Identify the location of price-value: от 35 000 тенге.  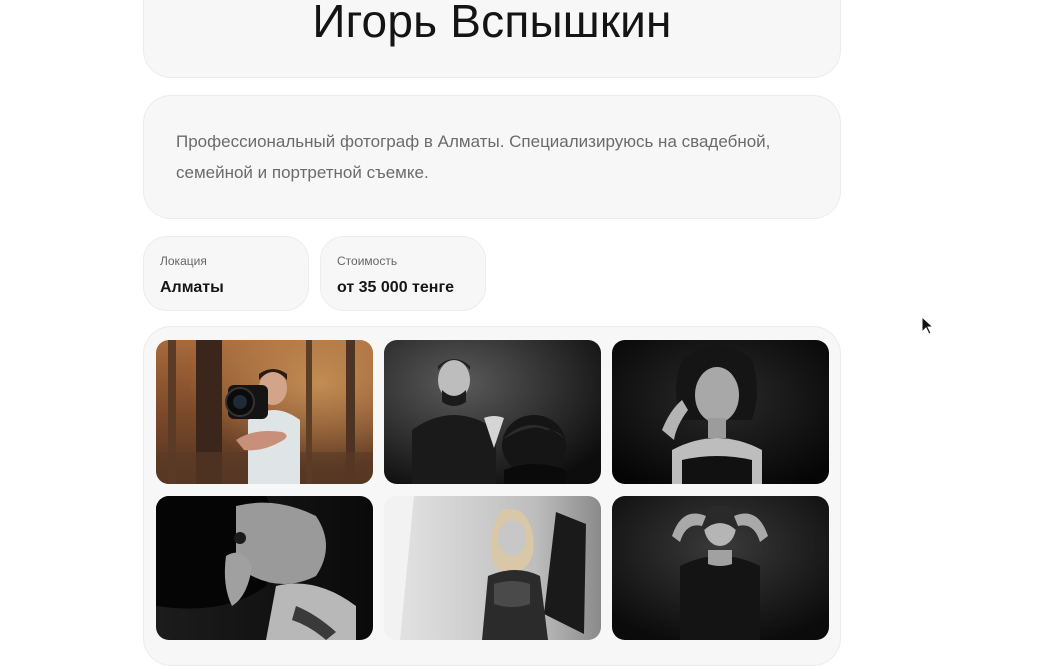
(395, 287).